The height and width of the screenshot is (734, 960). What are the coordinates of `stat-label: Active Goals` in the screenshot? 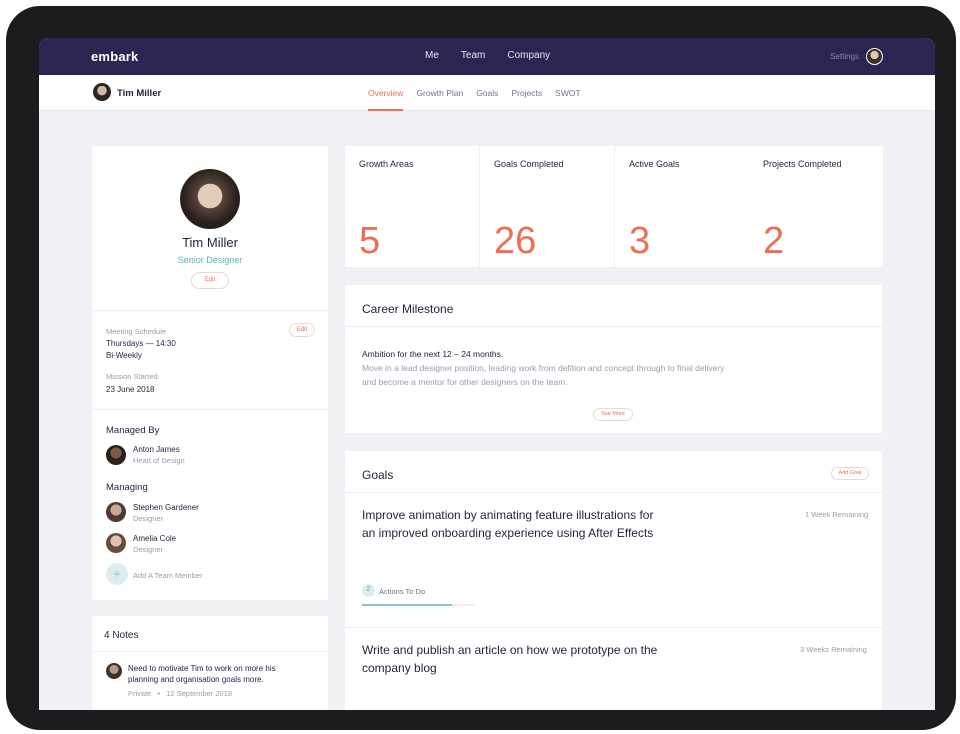 It's located at (654, 164).